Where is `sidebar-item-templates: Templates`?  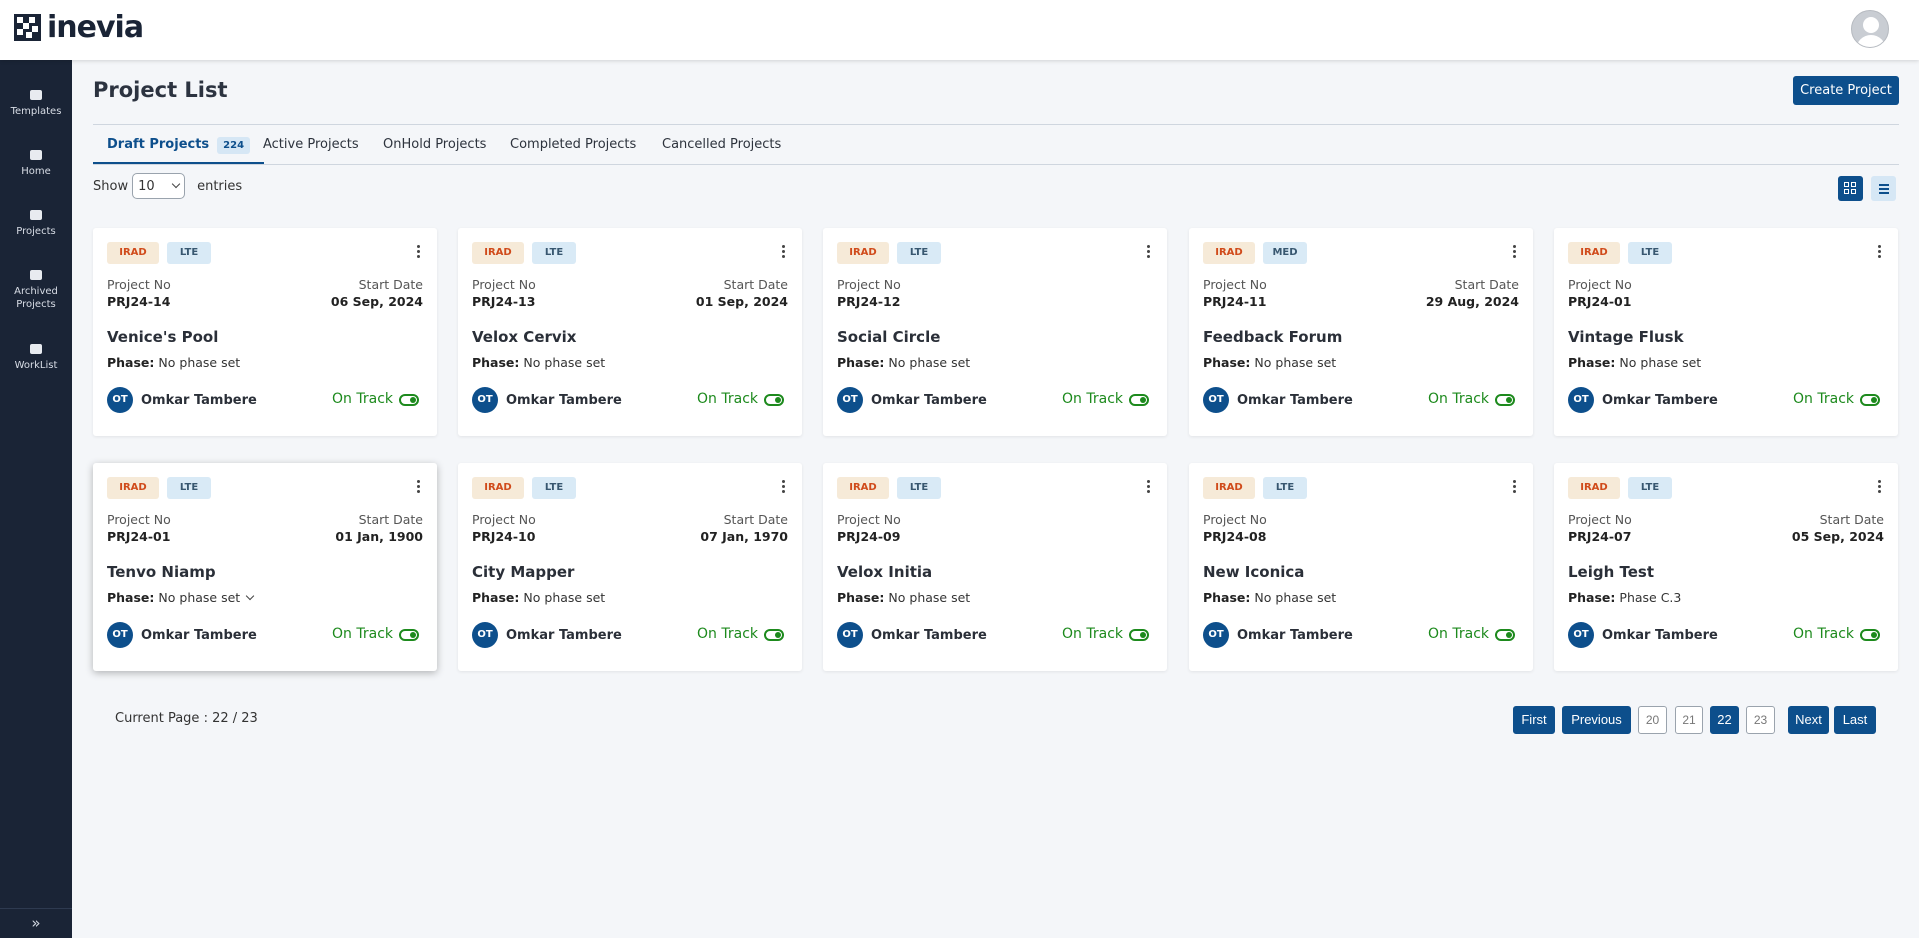
sidebar-item-templates: Templates is located at coordinates (36, 104).